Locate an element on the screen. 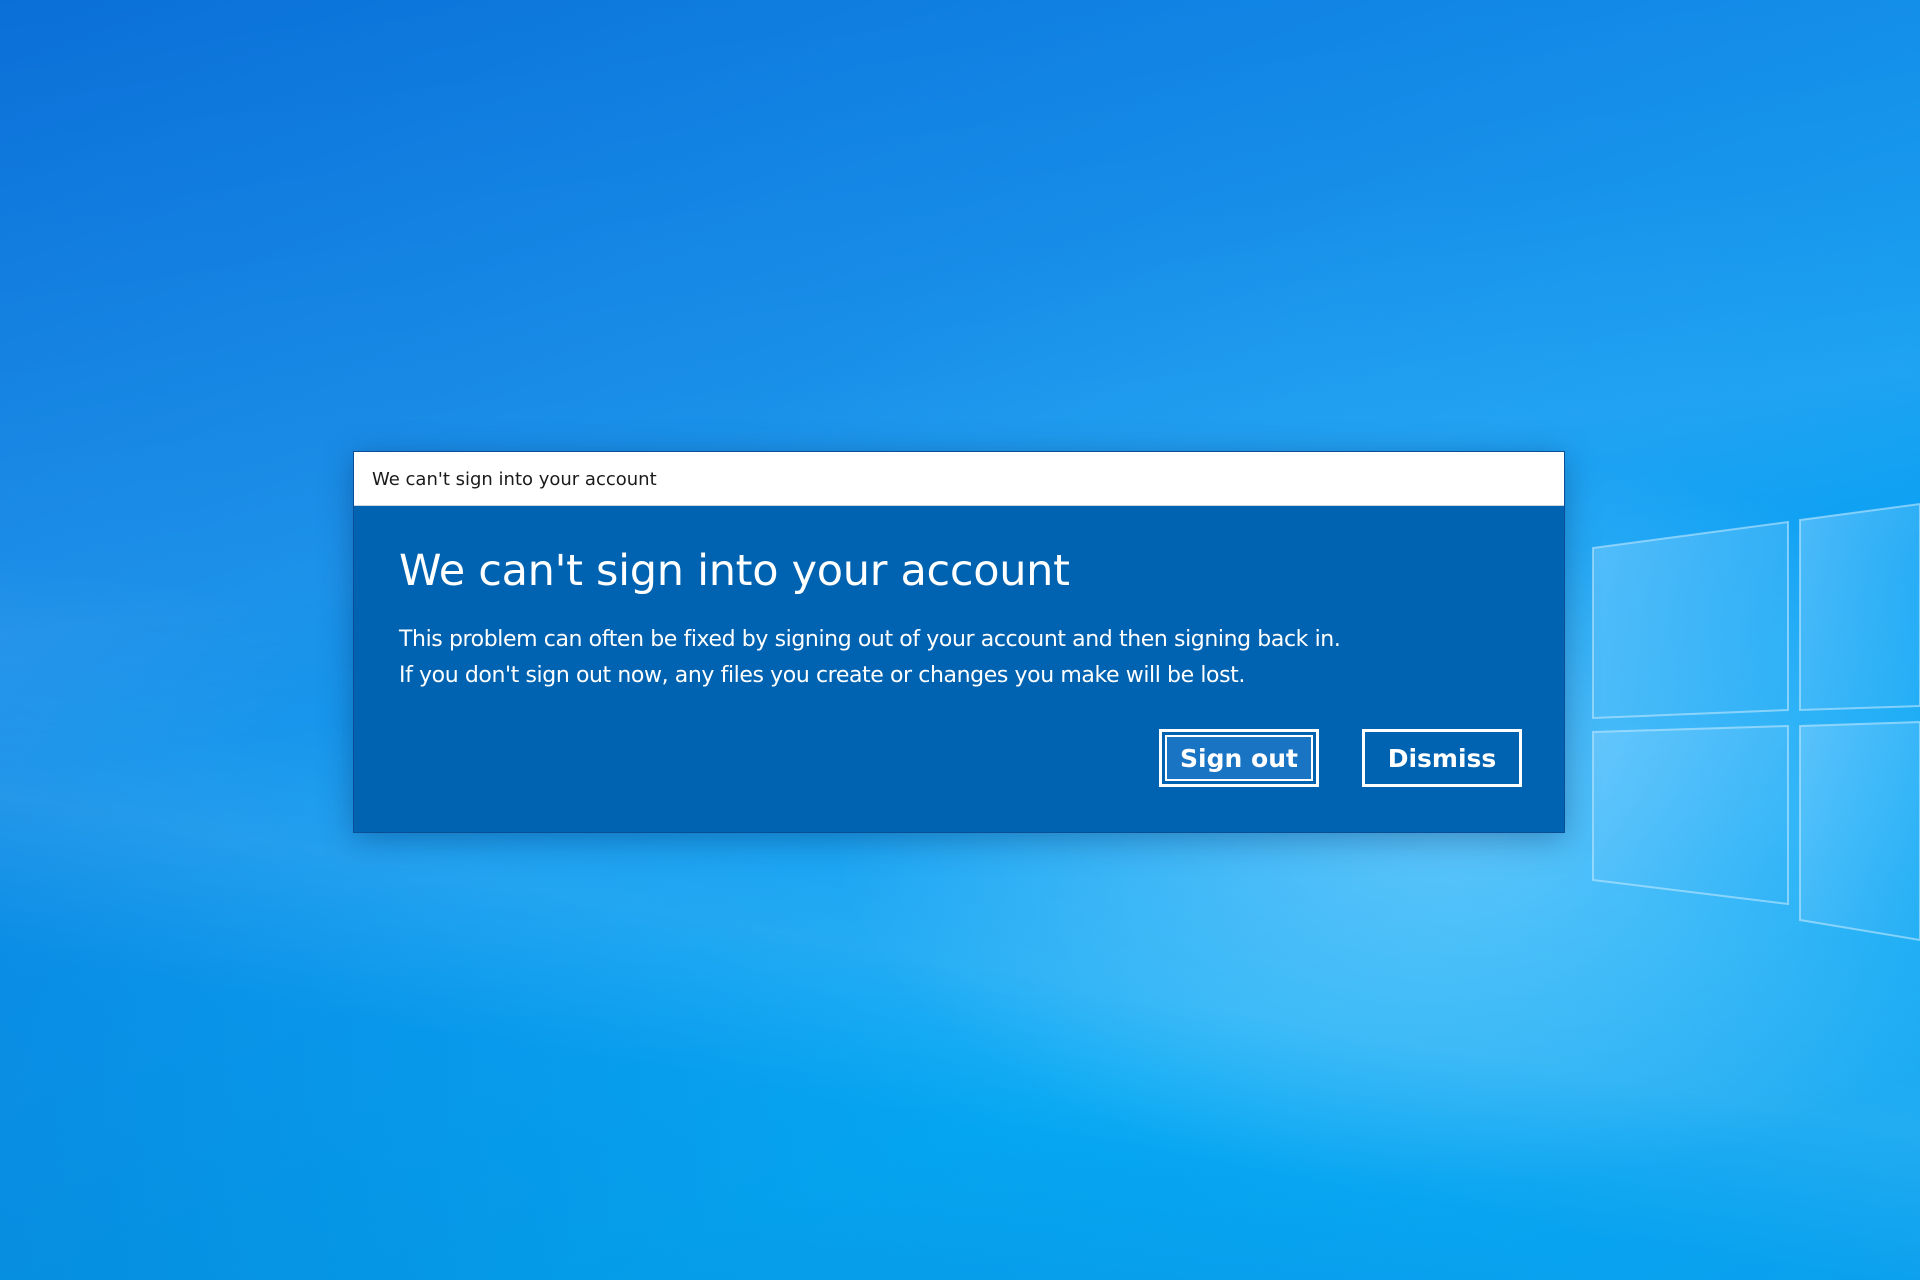  dialog-titlebar: We can't sign into your account is located at coordinates (959, 479).